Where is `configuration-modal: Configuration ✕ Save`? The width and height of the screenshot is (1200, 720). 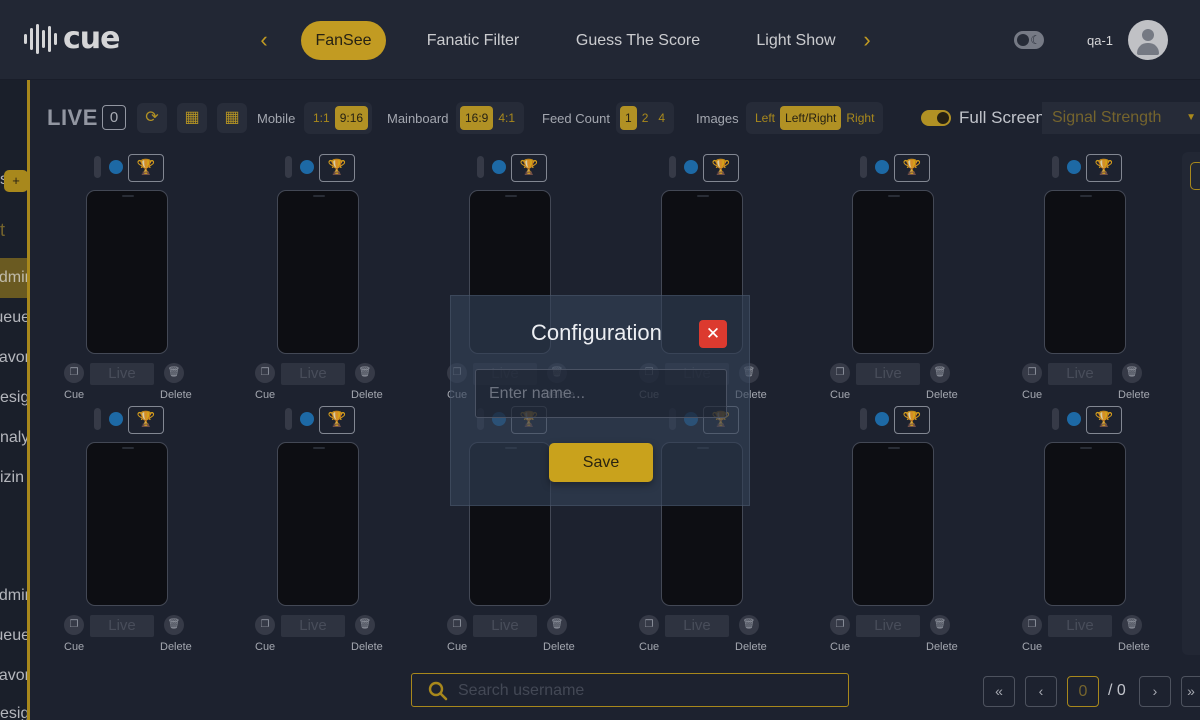 configuration-modal: Configuration ✕ Save is located at coordinates (600, 400).